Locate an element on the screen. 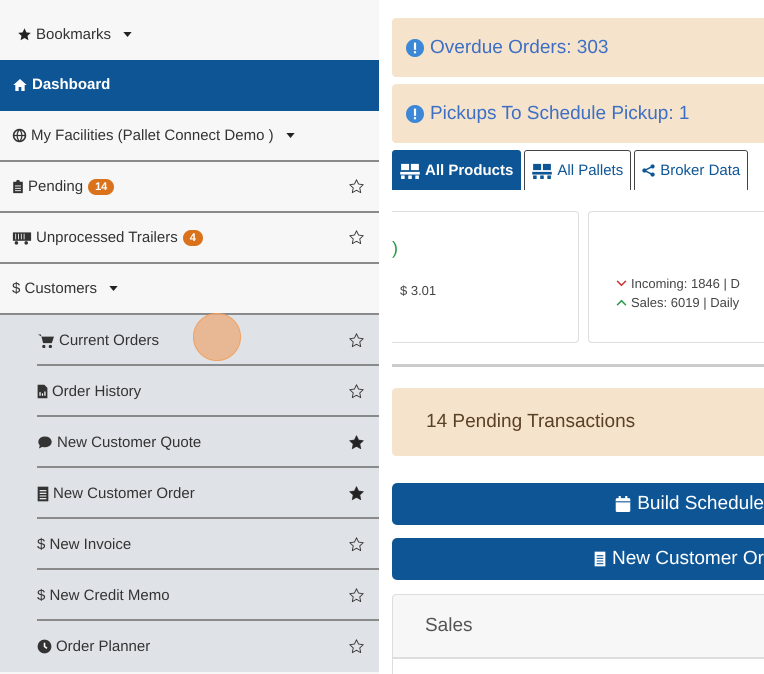  cart-icon is located at coordinates (46, 340).